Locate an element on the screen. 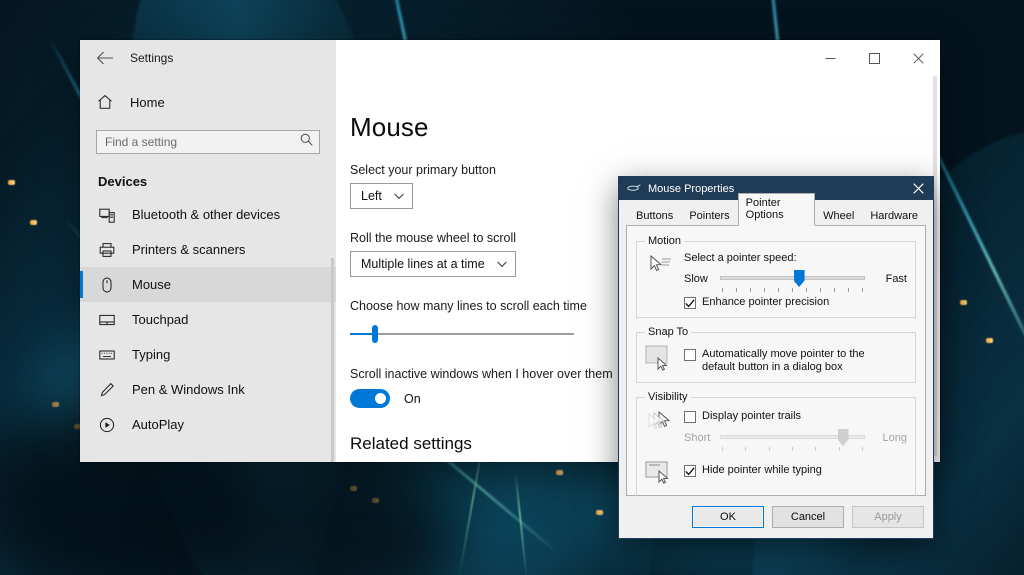 Image resolution: width=1024 pixels, height=575 pixels. hide-pointer-typing-icon is located at coordinates (660, 471).